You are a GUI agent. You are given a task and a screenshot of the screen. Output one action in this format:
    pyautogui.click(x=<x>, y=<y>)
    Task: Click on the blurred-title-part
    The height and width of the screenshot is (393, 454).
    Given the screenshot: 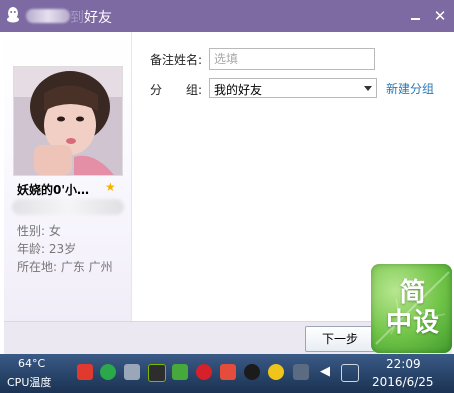 What is the action you would take?
    pyautogui.click(x=48, y=16)
    